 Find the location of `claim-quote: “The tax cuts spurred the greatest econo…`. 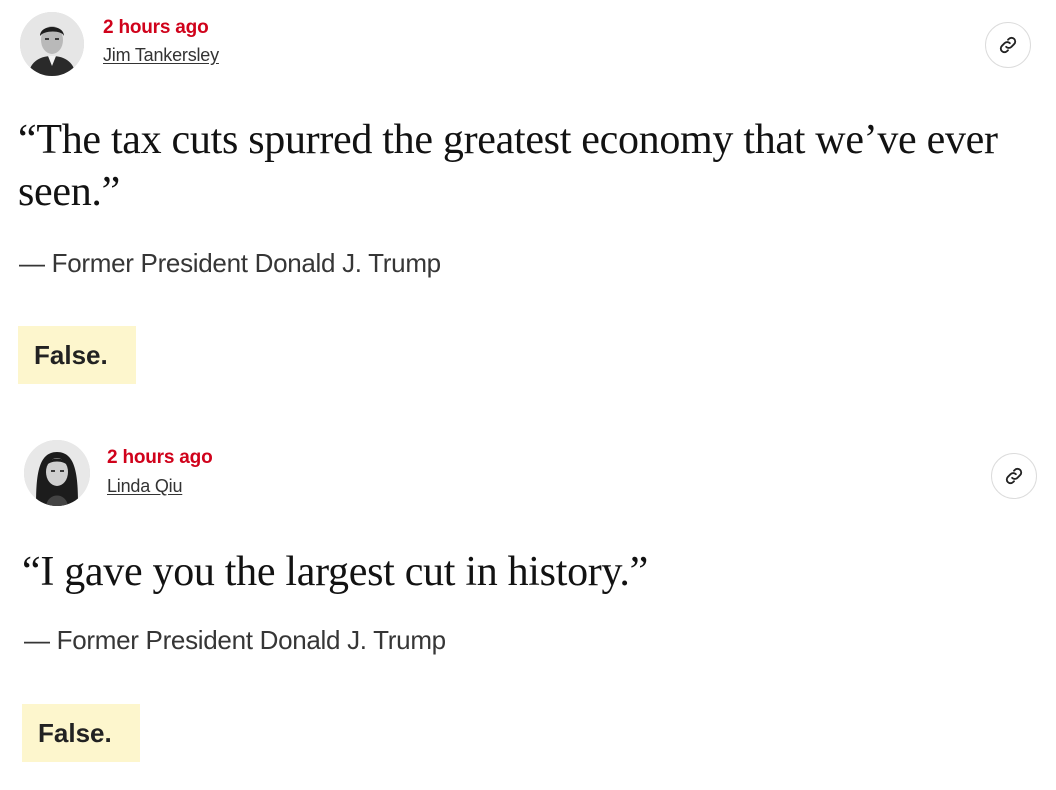

claim-quote: “The tax cuts spurred the greatest econo… is located at coordinates (508, 166).